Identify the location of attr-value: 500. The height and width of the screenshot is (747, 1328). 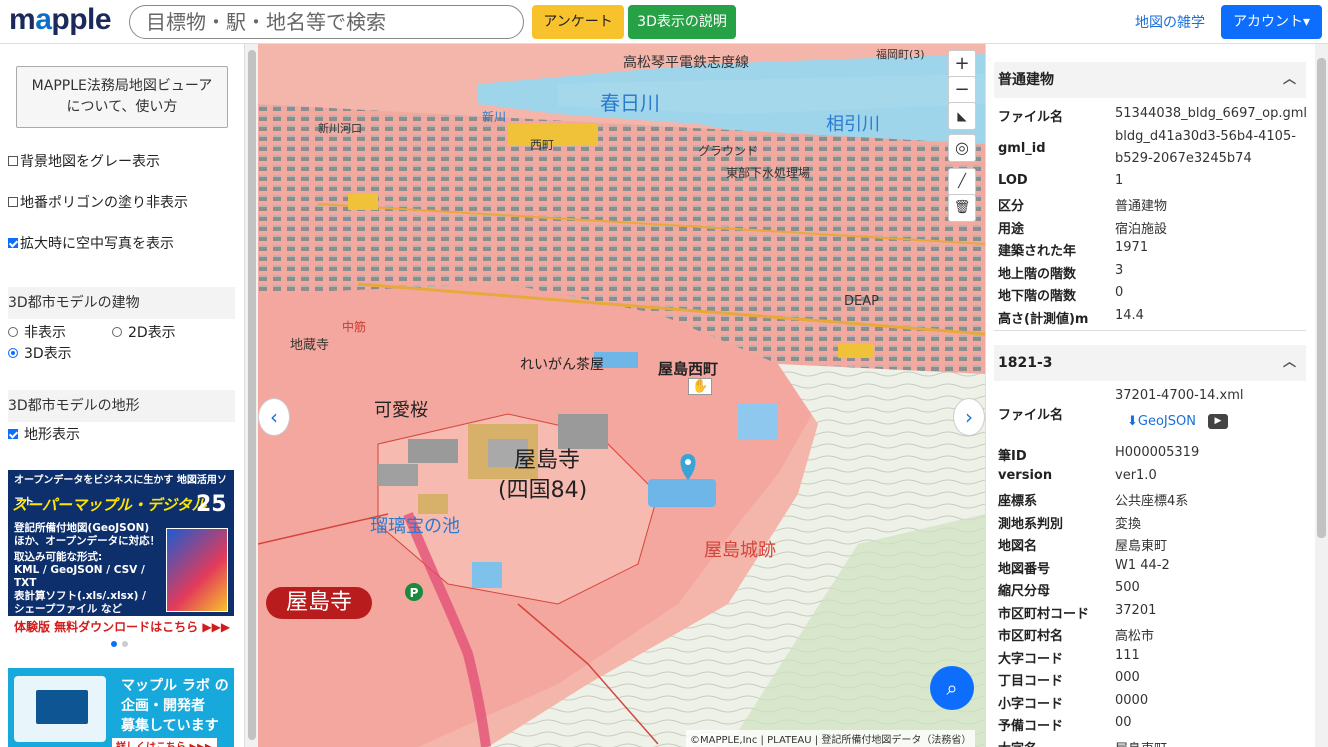
(1127, 587).